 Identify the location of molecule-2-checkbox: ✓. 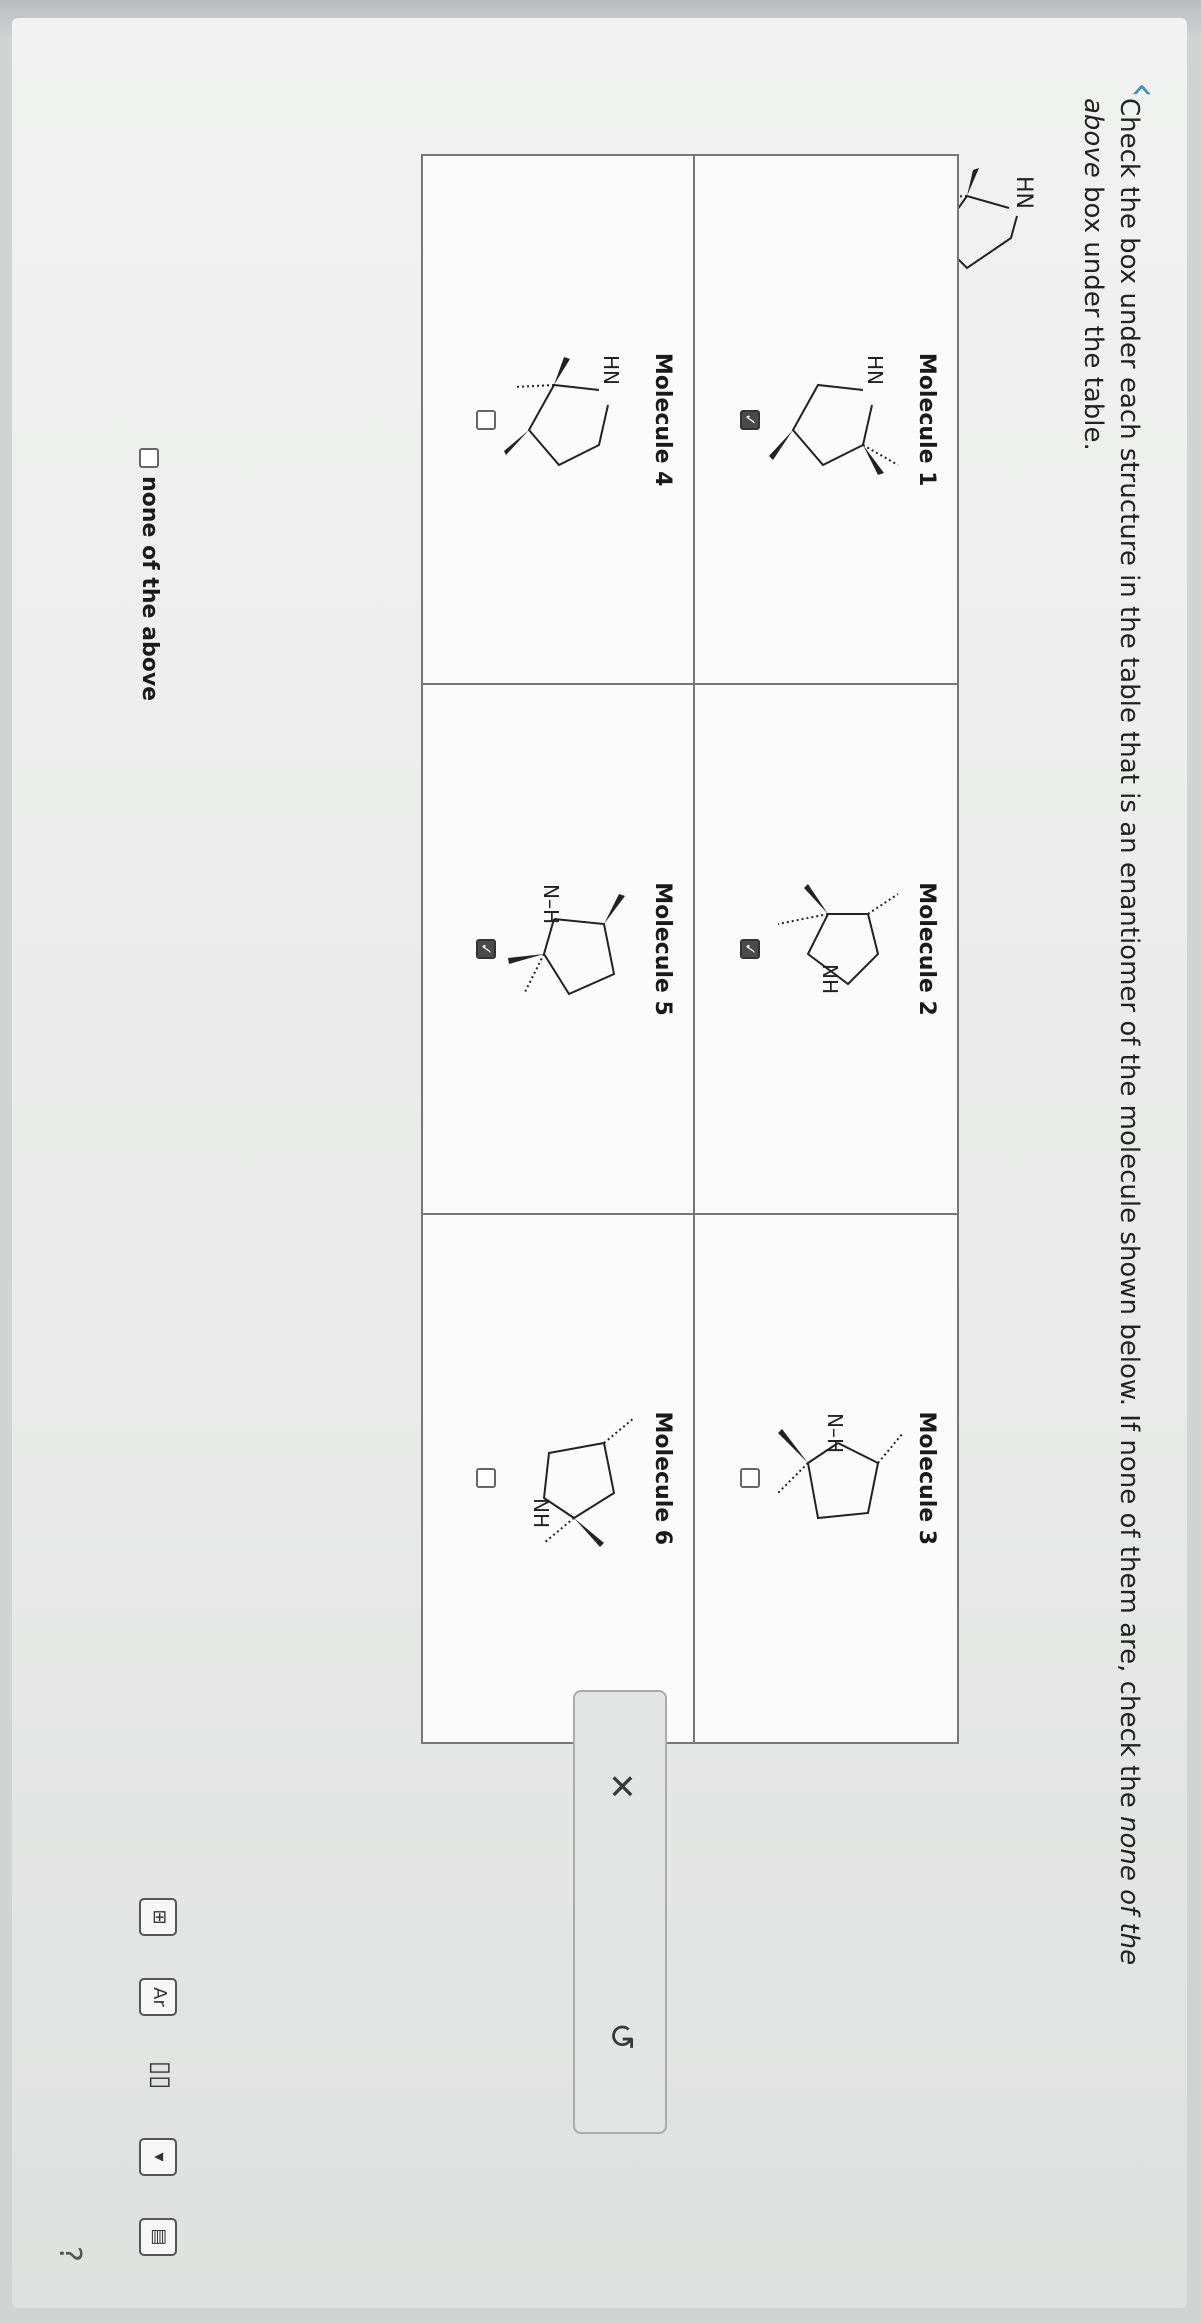
(750, 948).